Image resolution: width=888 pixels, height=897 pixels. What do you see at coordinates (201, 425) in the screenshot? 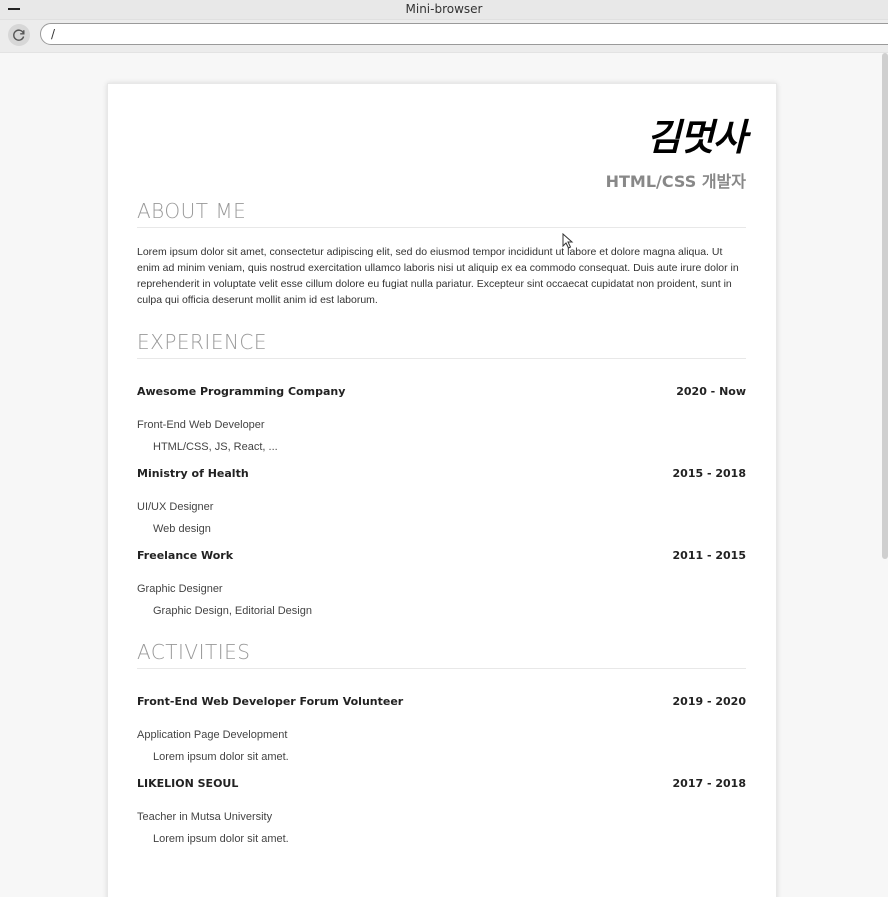
I see `entry-role: Front-End Web Developer` at bounding box center [201, 425].